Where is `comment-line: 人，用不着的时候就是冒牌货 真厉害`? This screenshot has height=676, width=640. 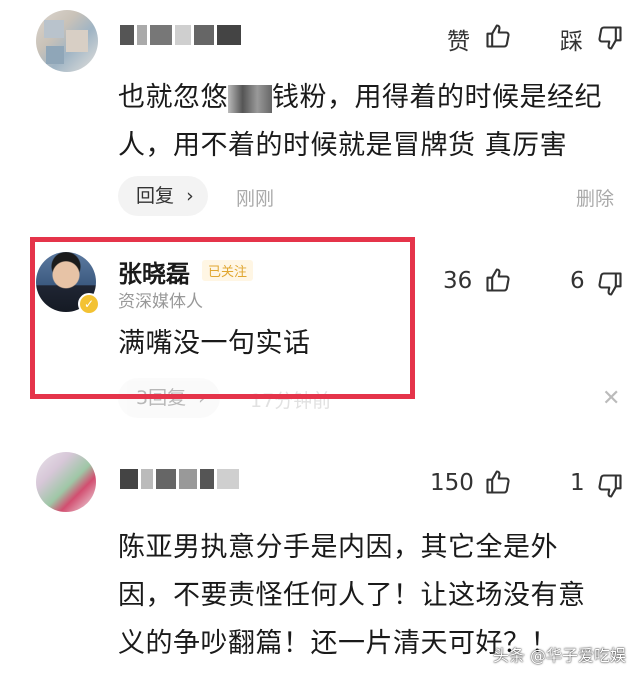
comment-line: 人，用不着的时候就是冒牌货 真厉害 is located at coordinates (343, 145).